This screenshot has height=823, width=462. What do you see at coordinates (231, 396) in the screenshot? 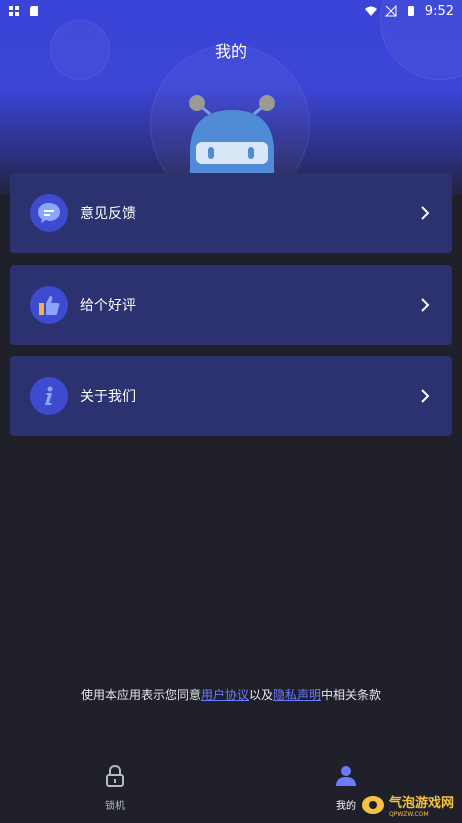
I see `menu-item-about: 关于我们` at bounding box center [231, 396].